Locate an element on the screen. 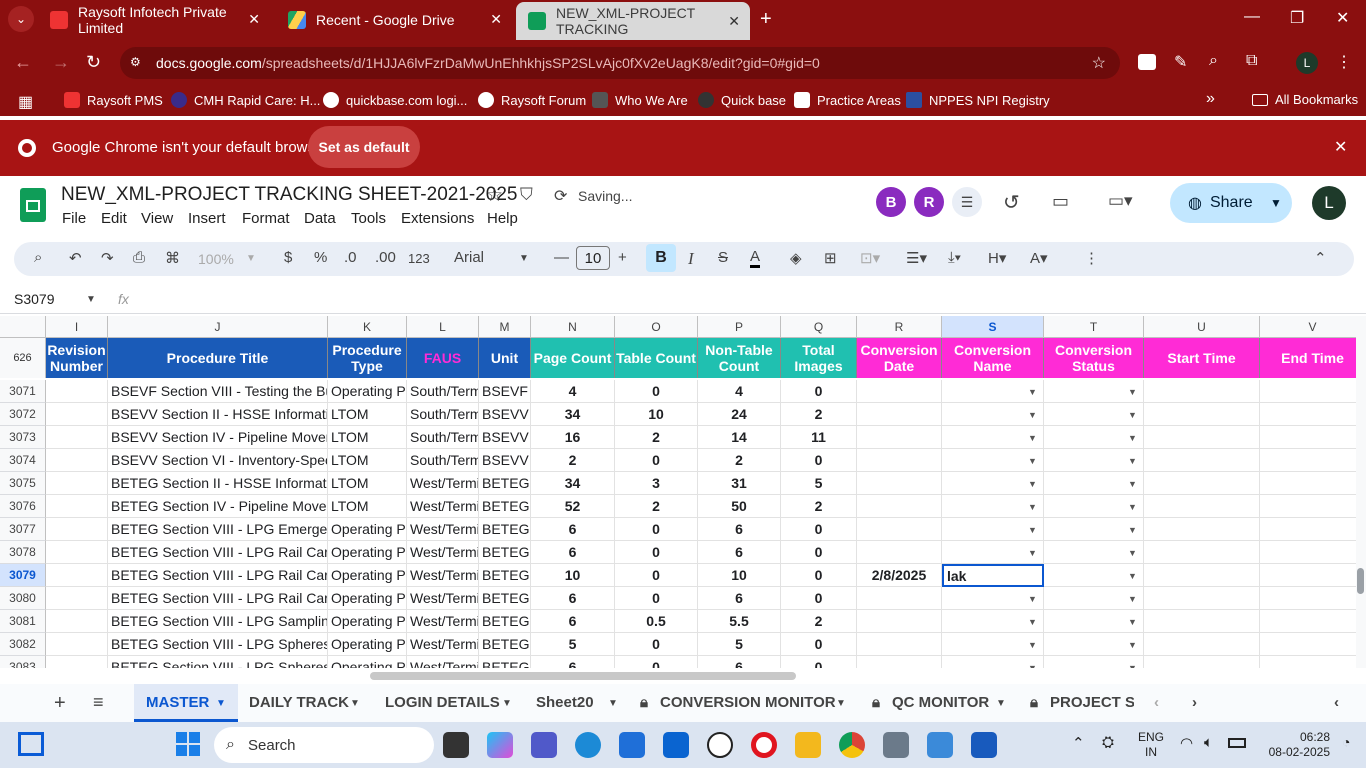  table-cell: 10 is located at coordinates (656, 414).